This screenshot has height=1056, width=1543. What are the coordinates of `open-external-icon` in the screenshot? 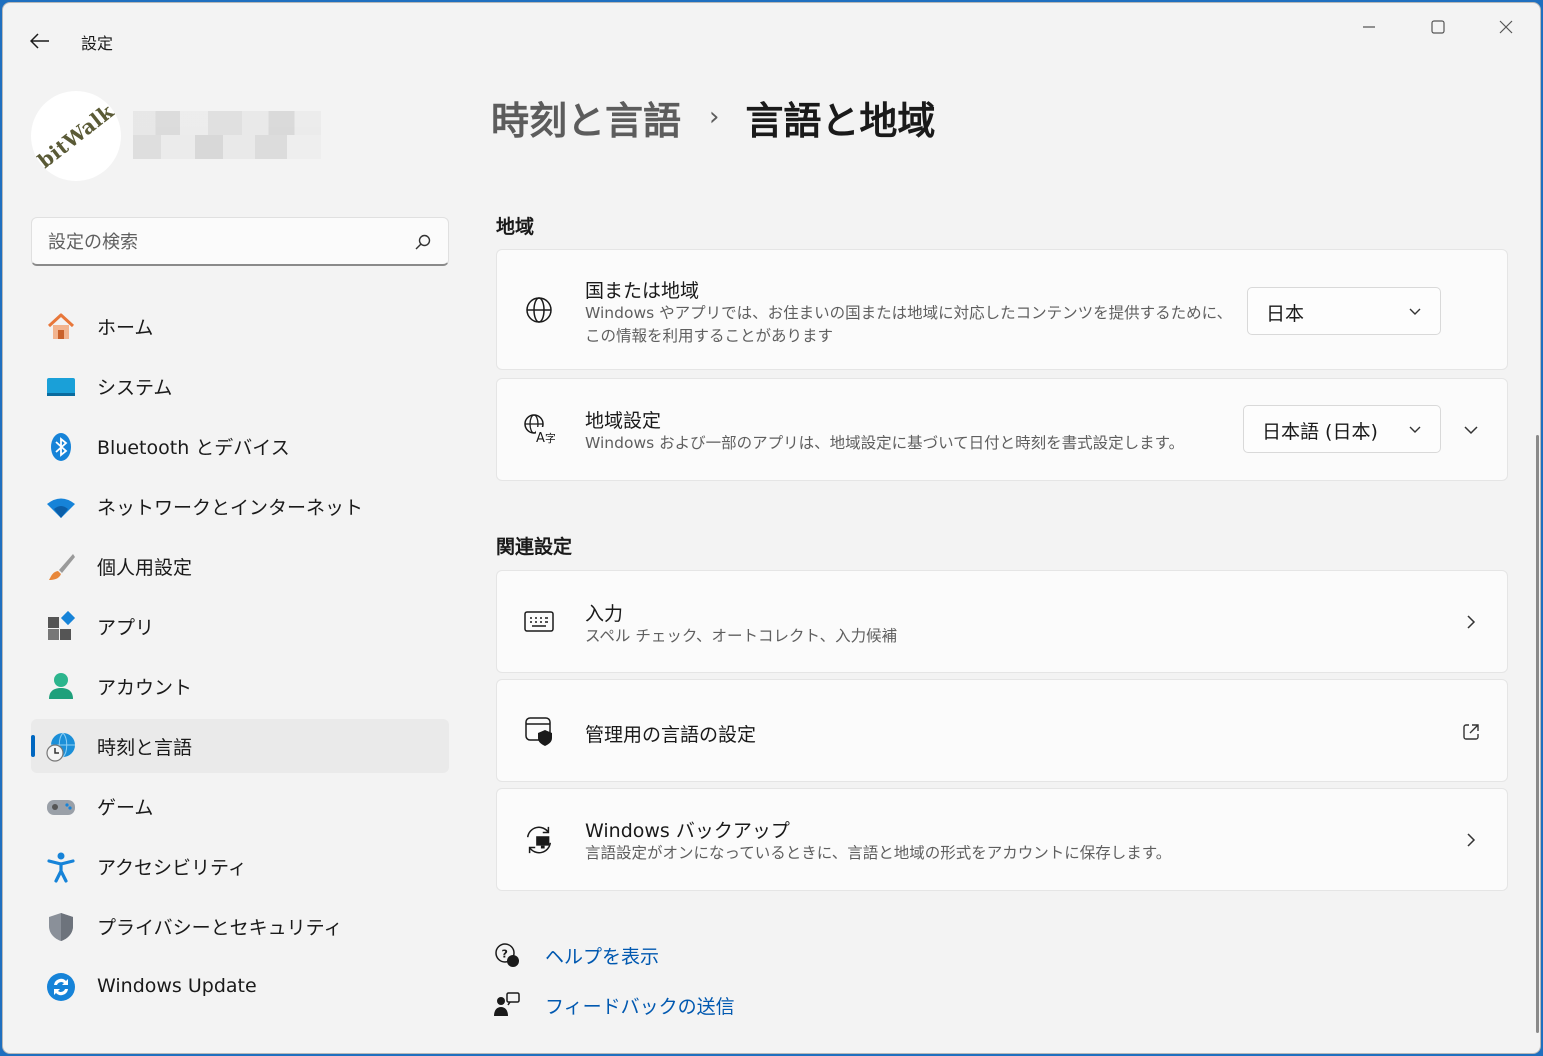 It's located at (1471, 732).